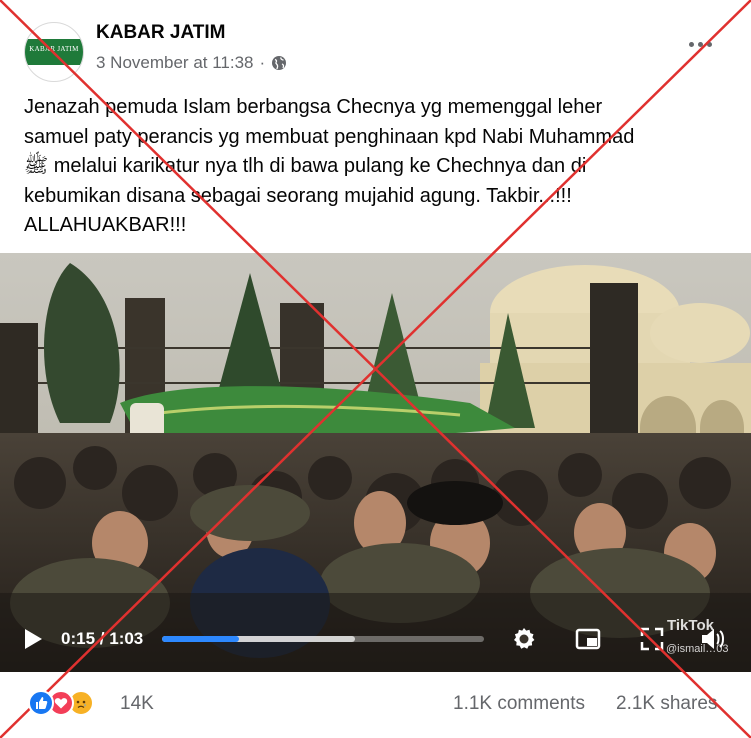 This screenshot has width=751, height=738. I want to click on progress-played, so click(200, 639).